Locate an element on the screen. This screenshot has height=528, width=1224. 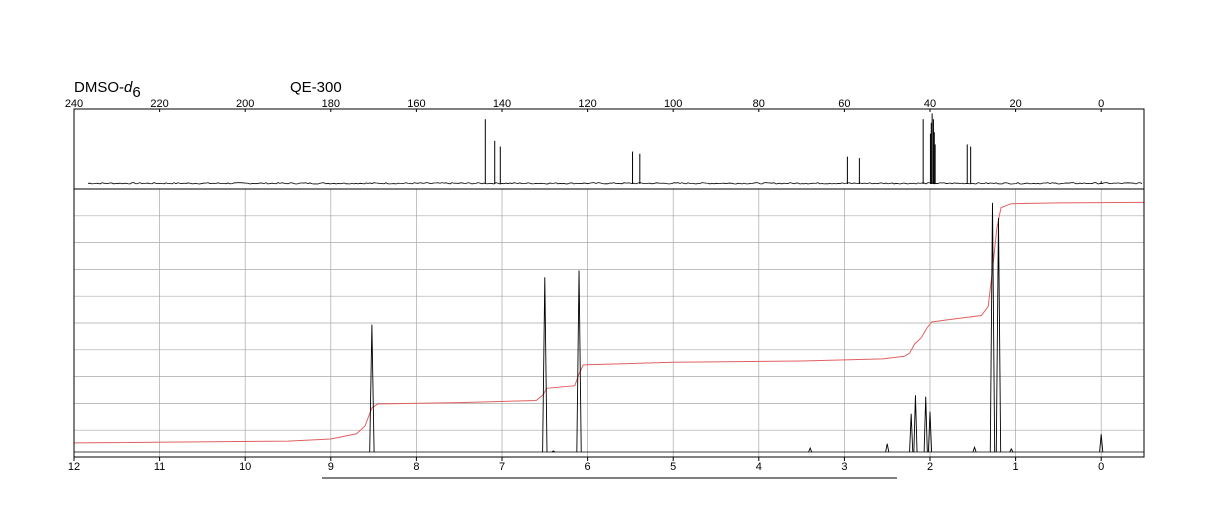
h1-tick-label: 3 is located at coordinates (844, 467).